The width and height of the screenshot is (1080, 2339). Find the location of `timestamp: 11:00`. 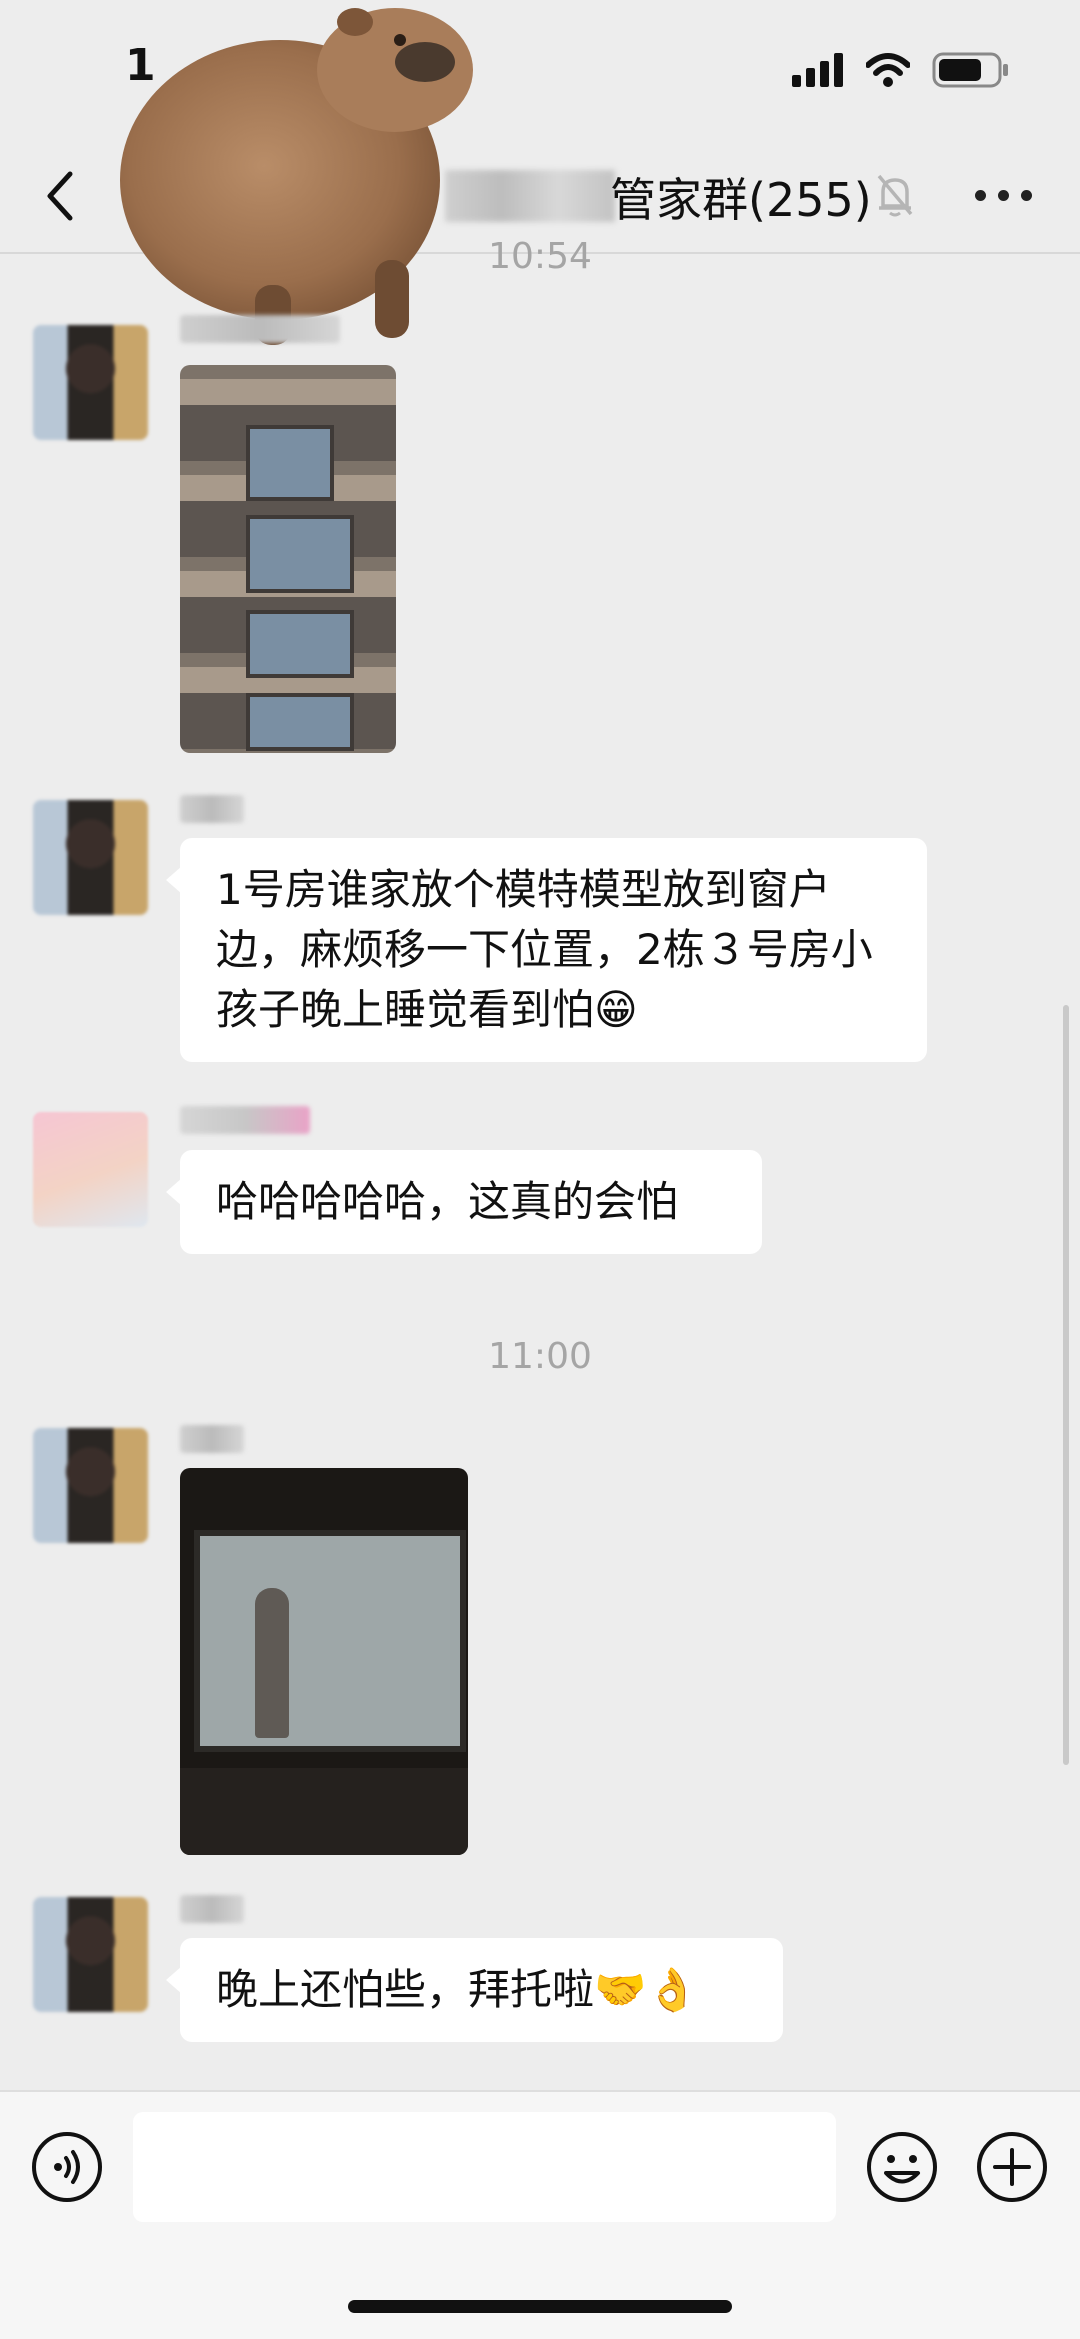

timestamp: 11:00 is located at coordinates (540, 1356).